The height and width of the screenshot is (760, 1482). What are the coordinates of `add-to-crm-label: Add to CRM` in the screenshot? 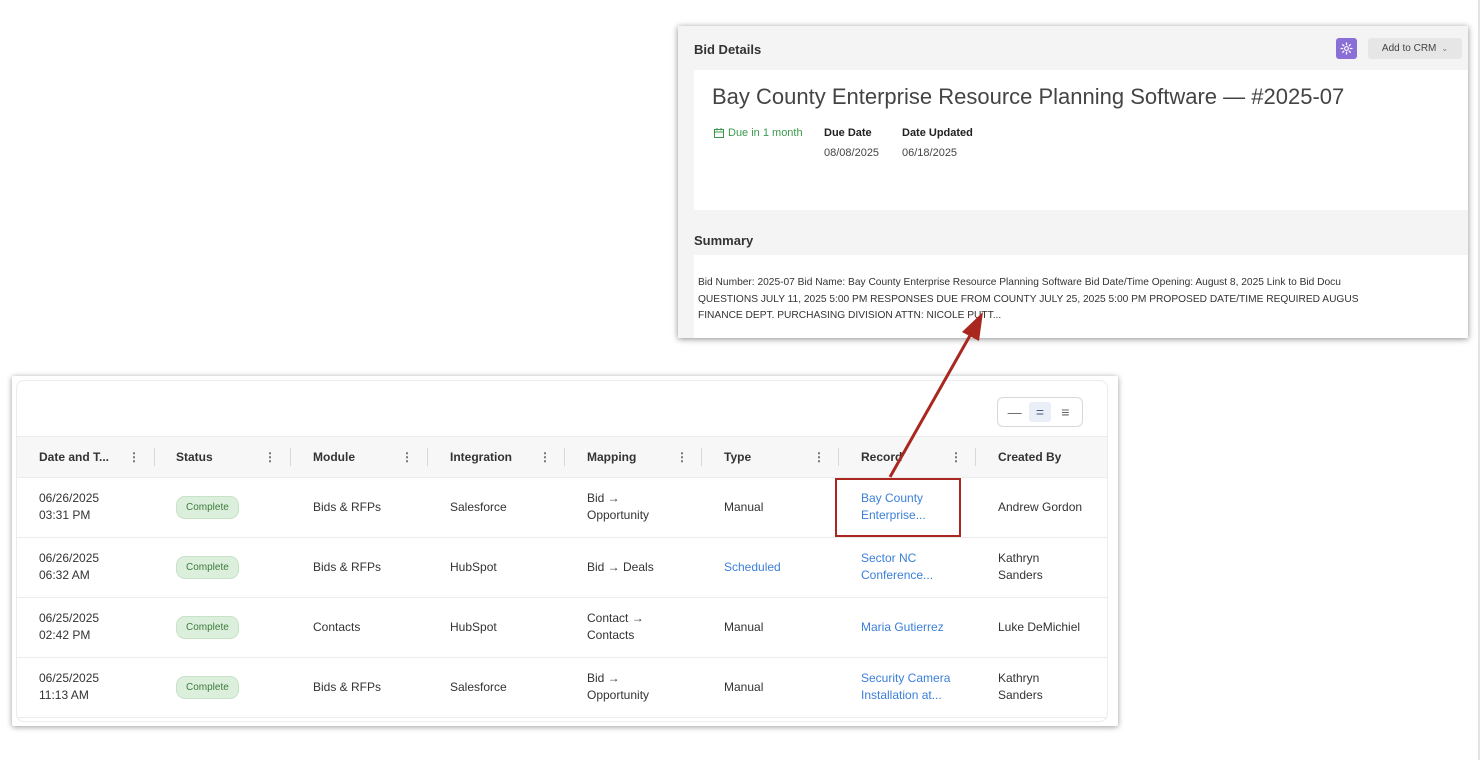 It's located at (1409, 48).